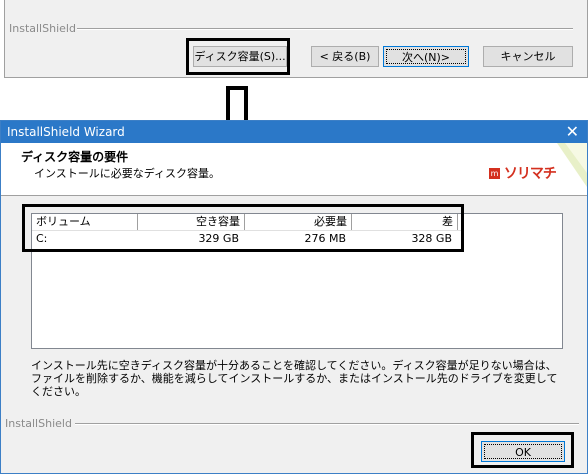 The width and height of the screenshot is (588, 474). What do you see at coordinates (522, 450) in the screenshot?
I see `ok-highlight-box` at bounding box center [522, 450].